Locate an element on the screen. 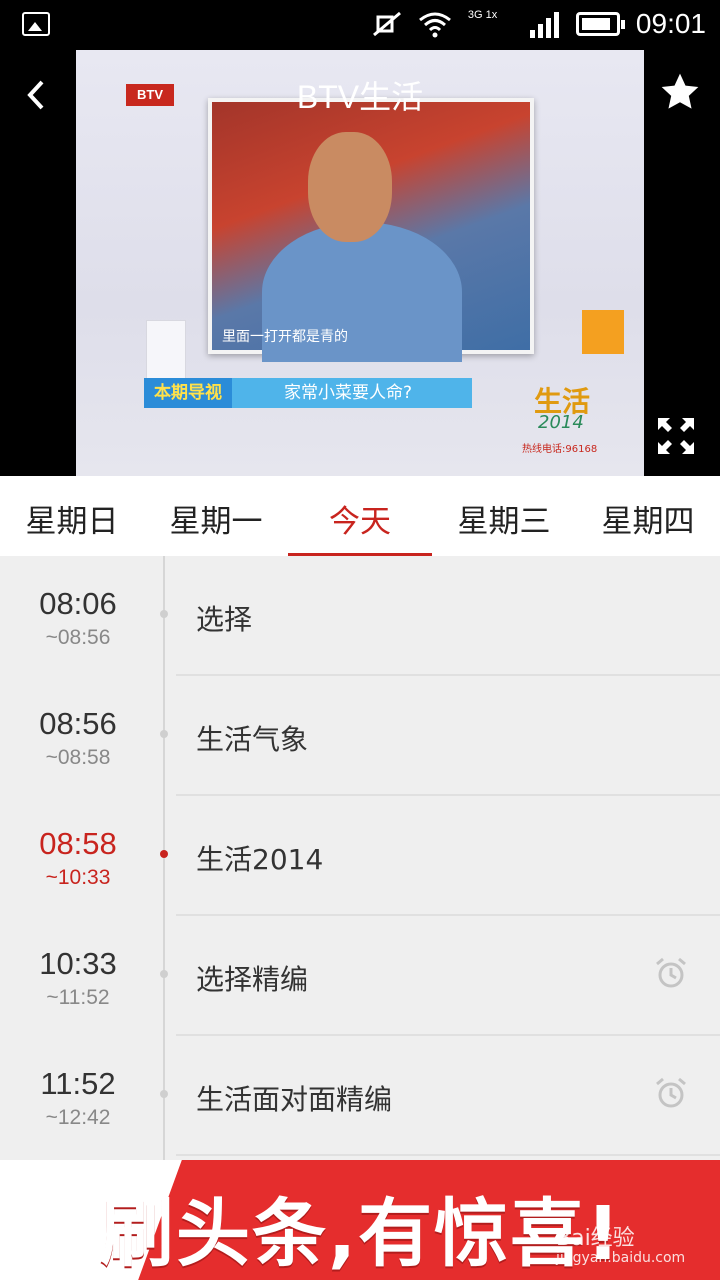 This screenshot has height=1280, width=720. watermark-url: jingyan.baidu.com is located at coordinates (621, 1258).